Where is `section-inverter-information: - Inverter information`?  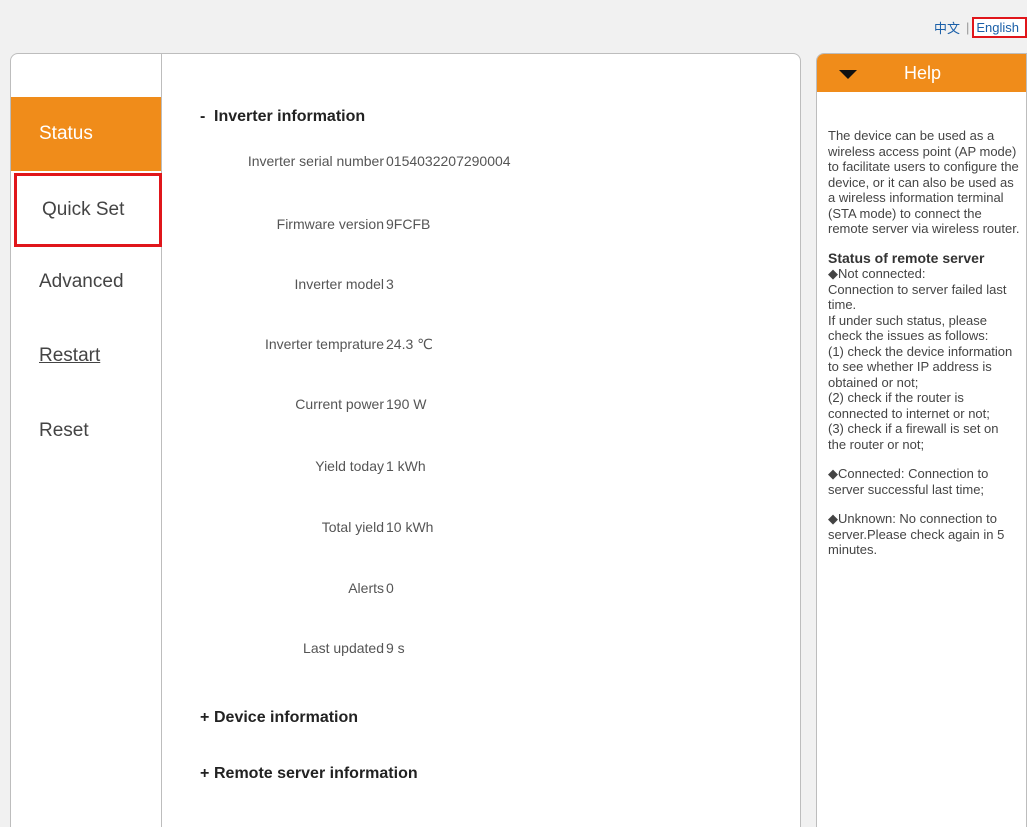 section-inverter-information: - Inverter information is located at coordinates (282, 117).